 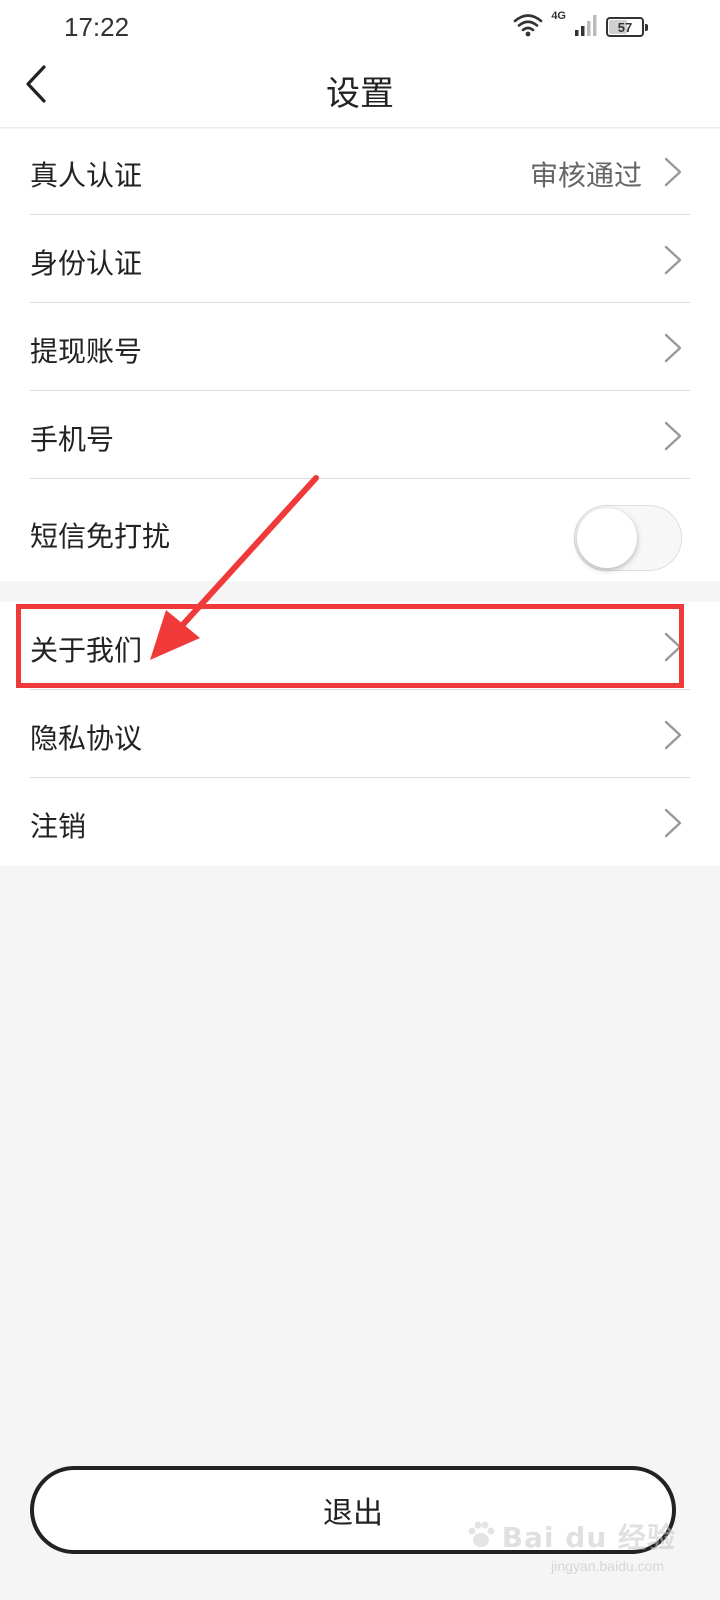 What do you see at coordinates (607, 1566) in the screenshot?
I see `watermark-url: jingyan.baidu.com` at bounding box center [607, 1566].